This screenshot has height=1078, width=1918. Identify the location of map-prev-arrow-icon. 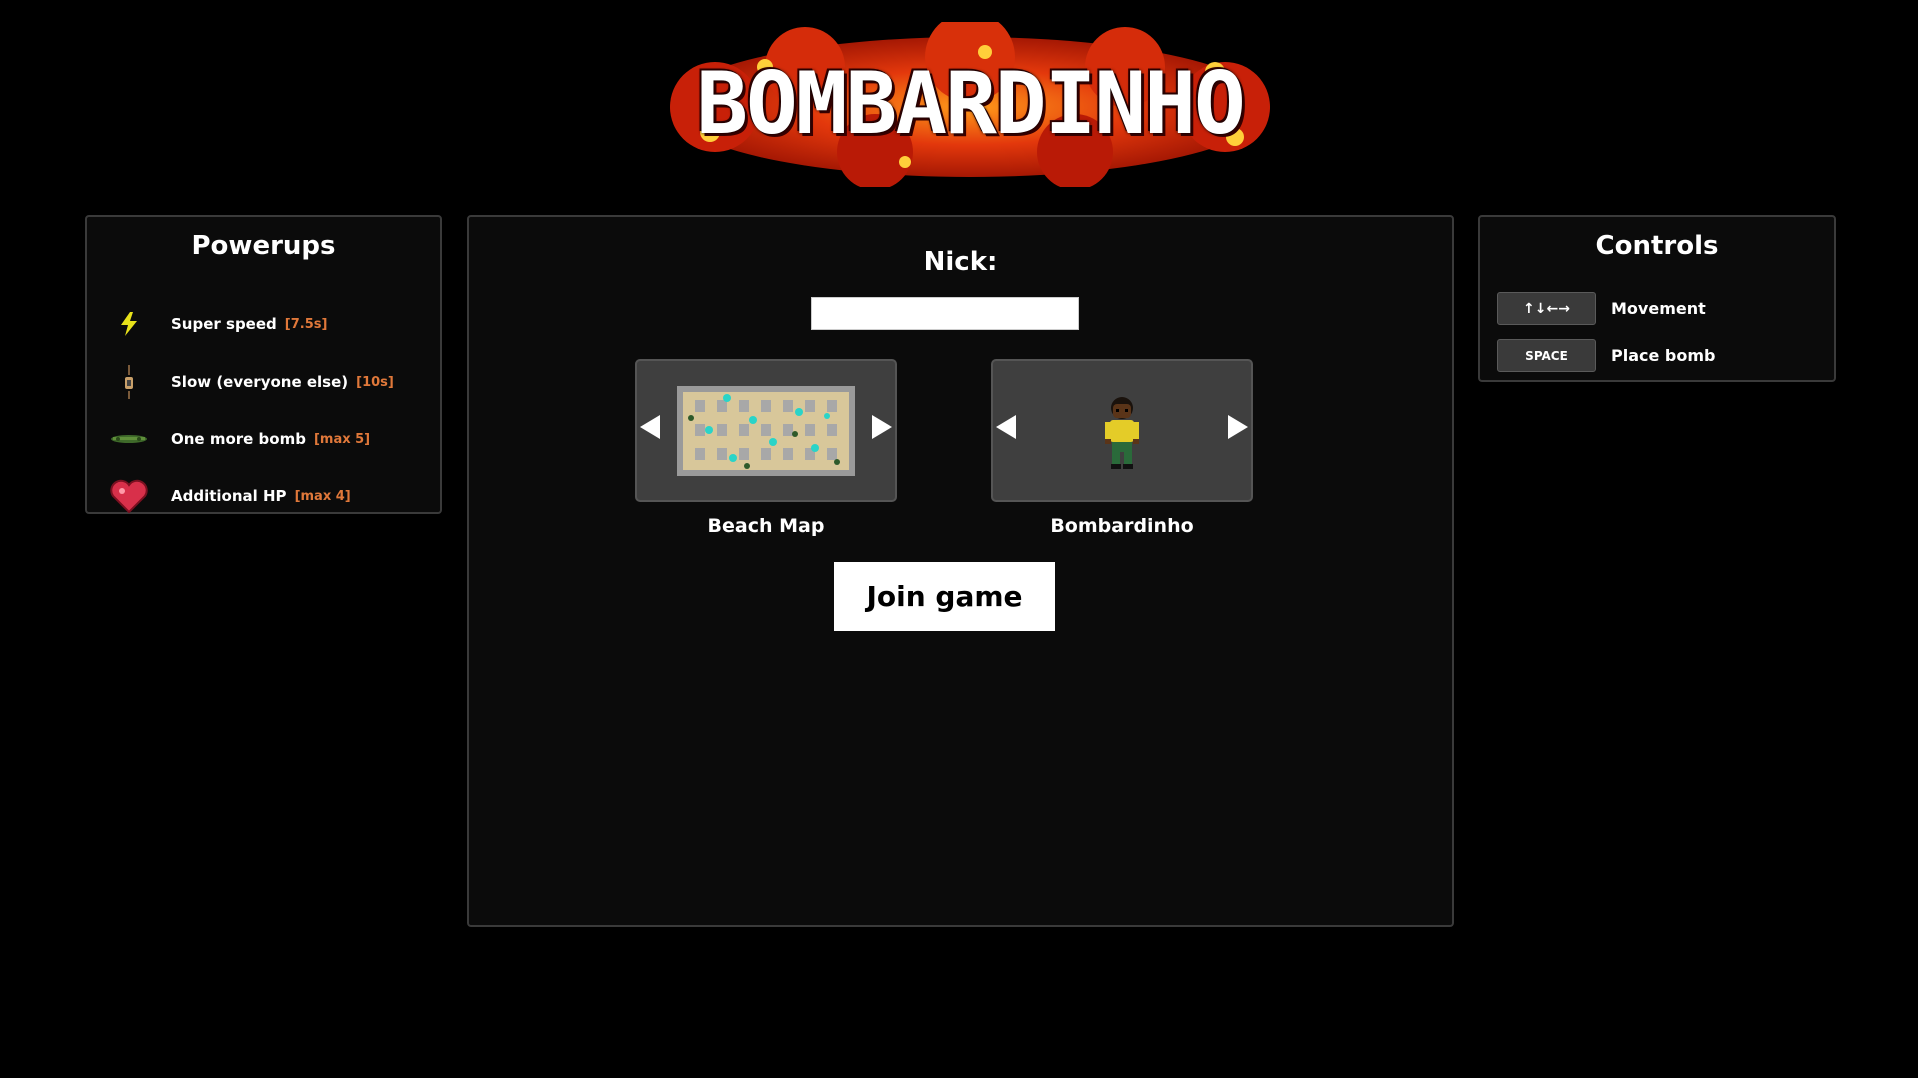
(650, 427).